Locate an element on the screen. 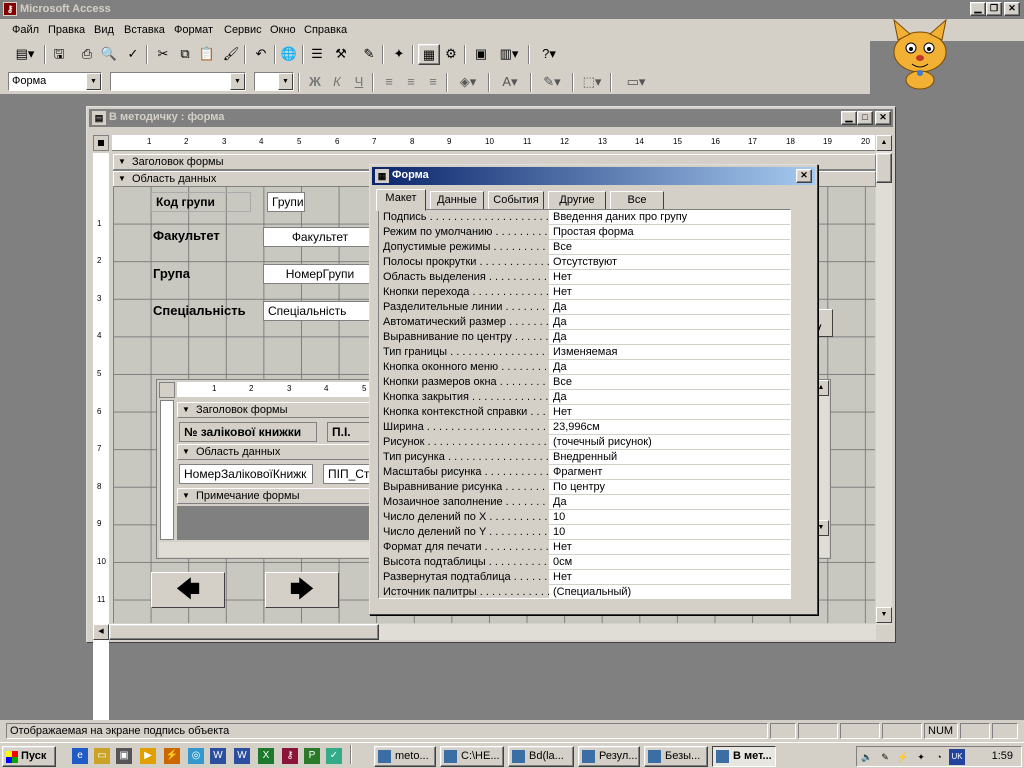  property-value: 10 is located at coordinates (671, 517).